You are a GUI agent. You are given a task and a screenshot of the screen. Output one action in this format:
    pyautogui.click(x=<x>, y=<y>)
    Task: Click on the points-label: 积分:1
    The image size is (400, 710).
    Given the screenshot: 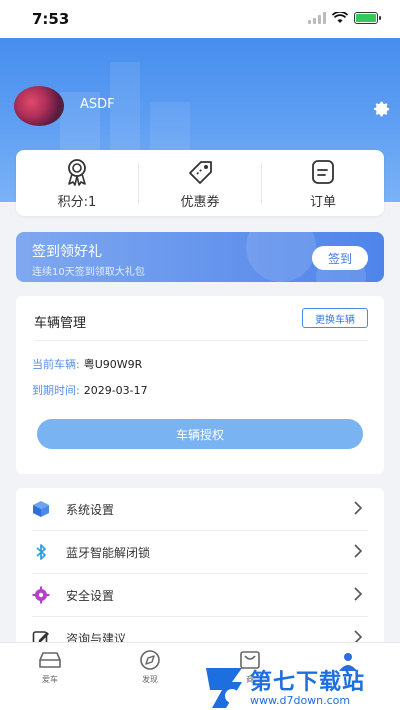 What is the action you would take?
    pyautogui.click(x=77, y=202)
    